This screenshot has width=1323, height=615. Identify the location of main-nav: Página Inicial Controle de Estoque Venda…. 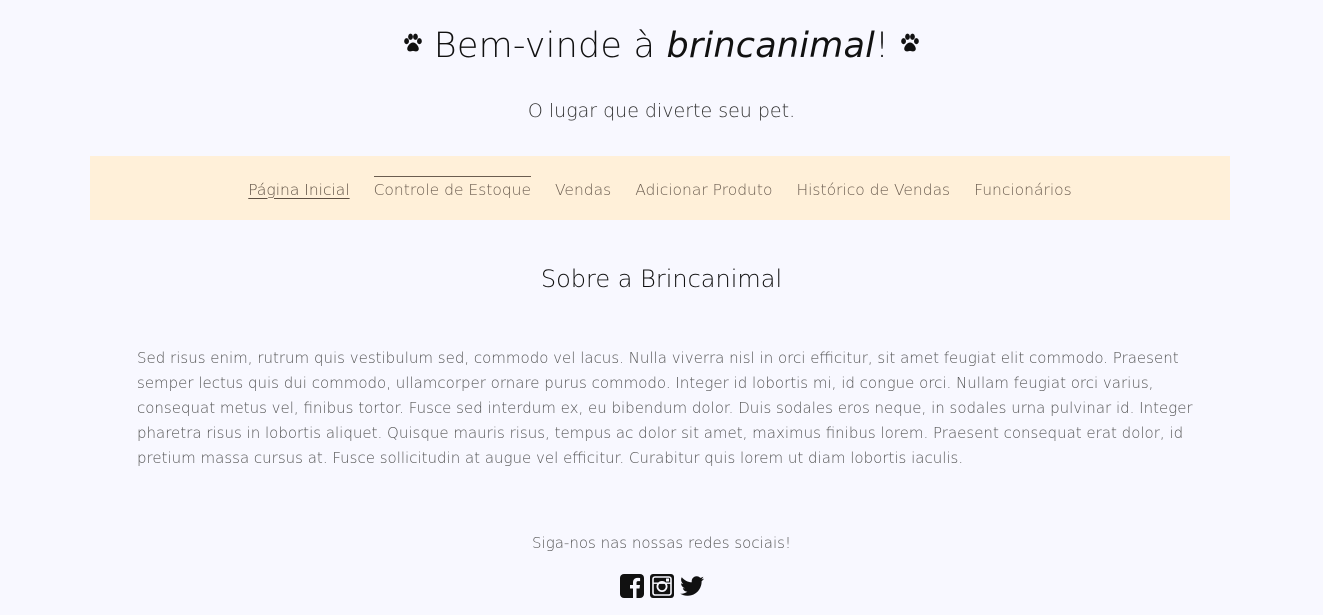
(660, 188).